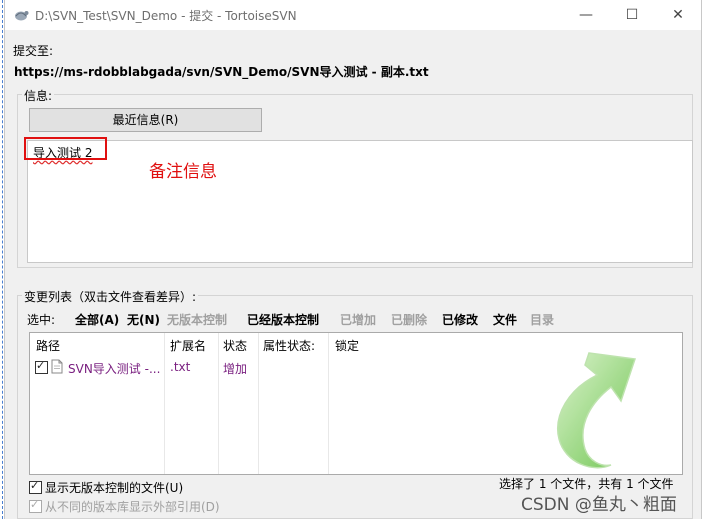  Describe the element at coordinates (97, 319) in the screenshot. I see `filter-all: 全部(A)` at that location.